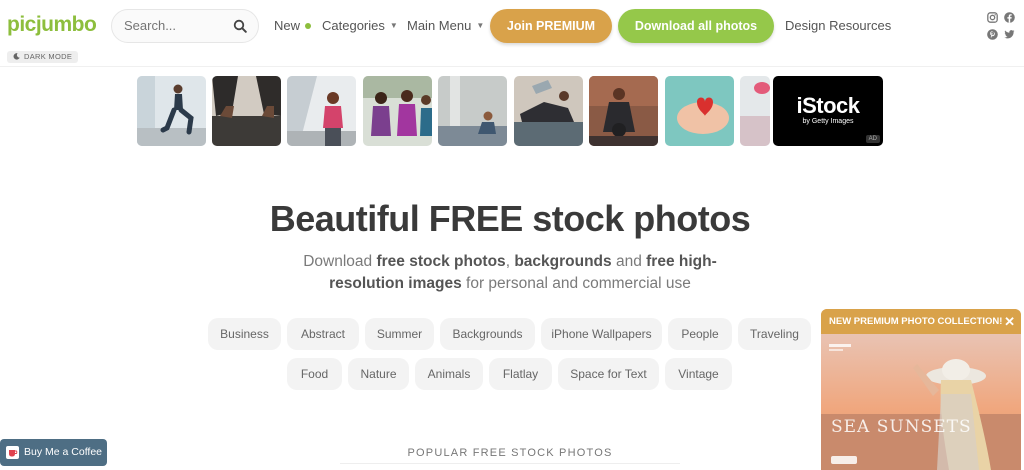  What do you see at coordinates (510, 111) in the screenshot?
I see `ad-banner: iStock by Getty Images AD` at bounding box center [510, 111].